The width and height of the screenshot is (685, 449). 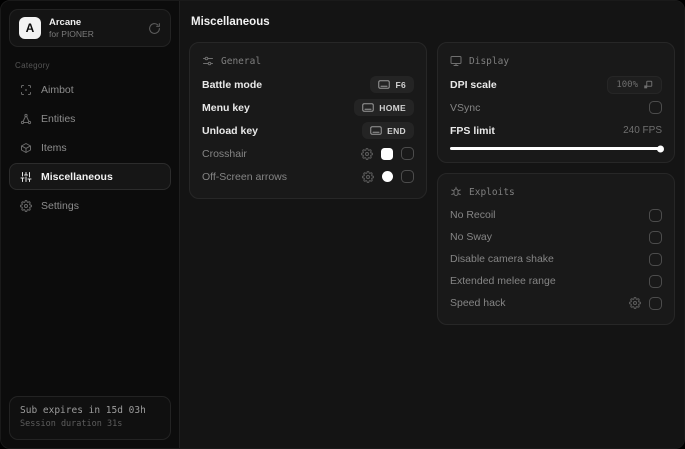 I want to click on setting-row-no-recoil: No Recoil, so click(x=556, y=215).